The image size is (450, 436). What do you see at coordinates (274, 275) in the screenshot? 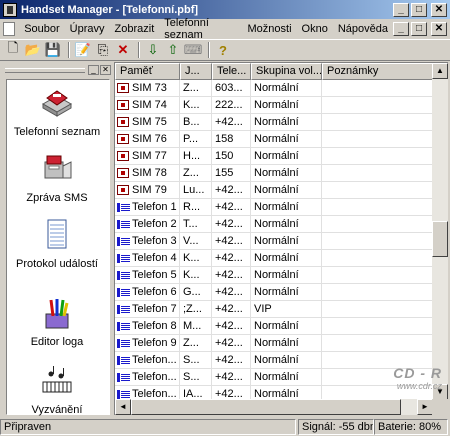
I see `table-row: Telefon 5 K... +42... Normální` at bounding box center [274, 275].